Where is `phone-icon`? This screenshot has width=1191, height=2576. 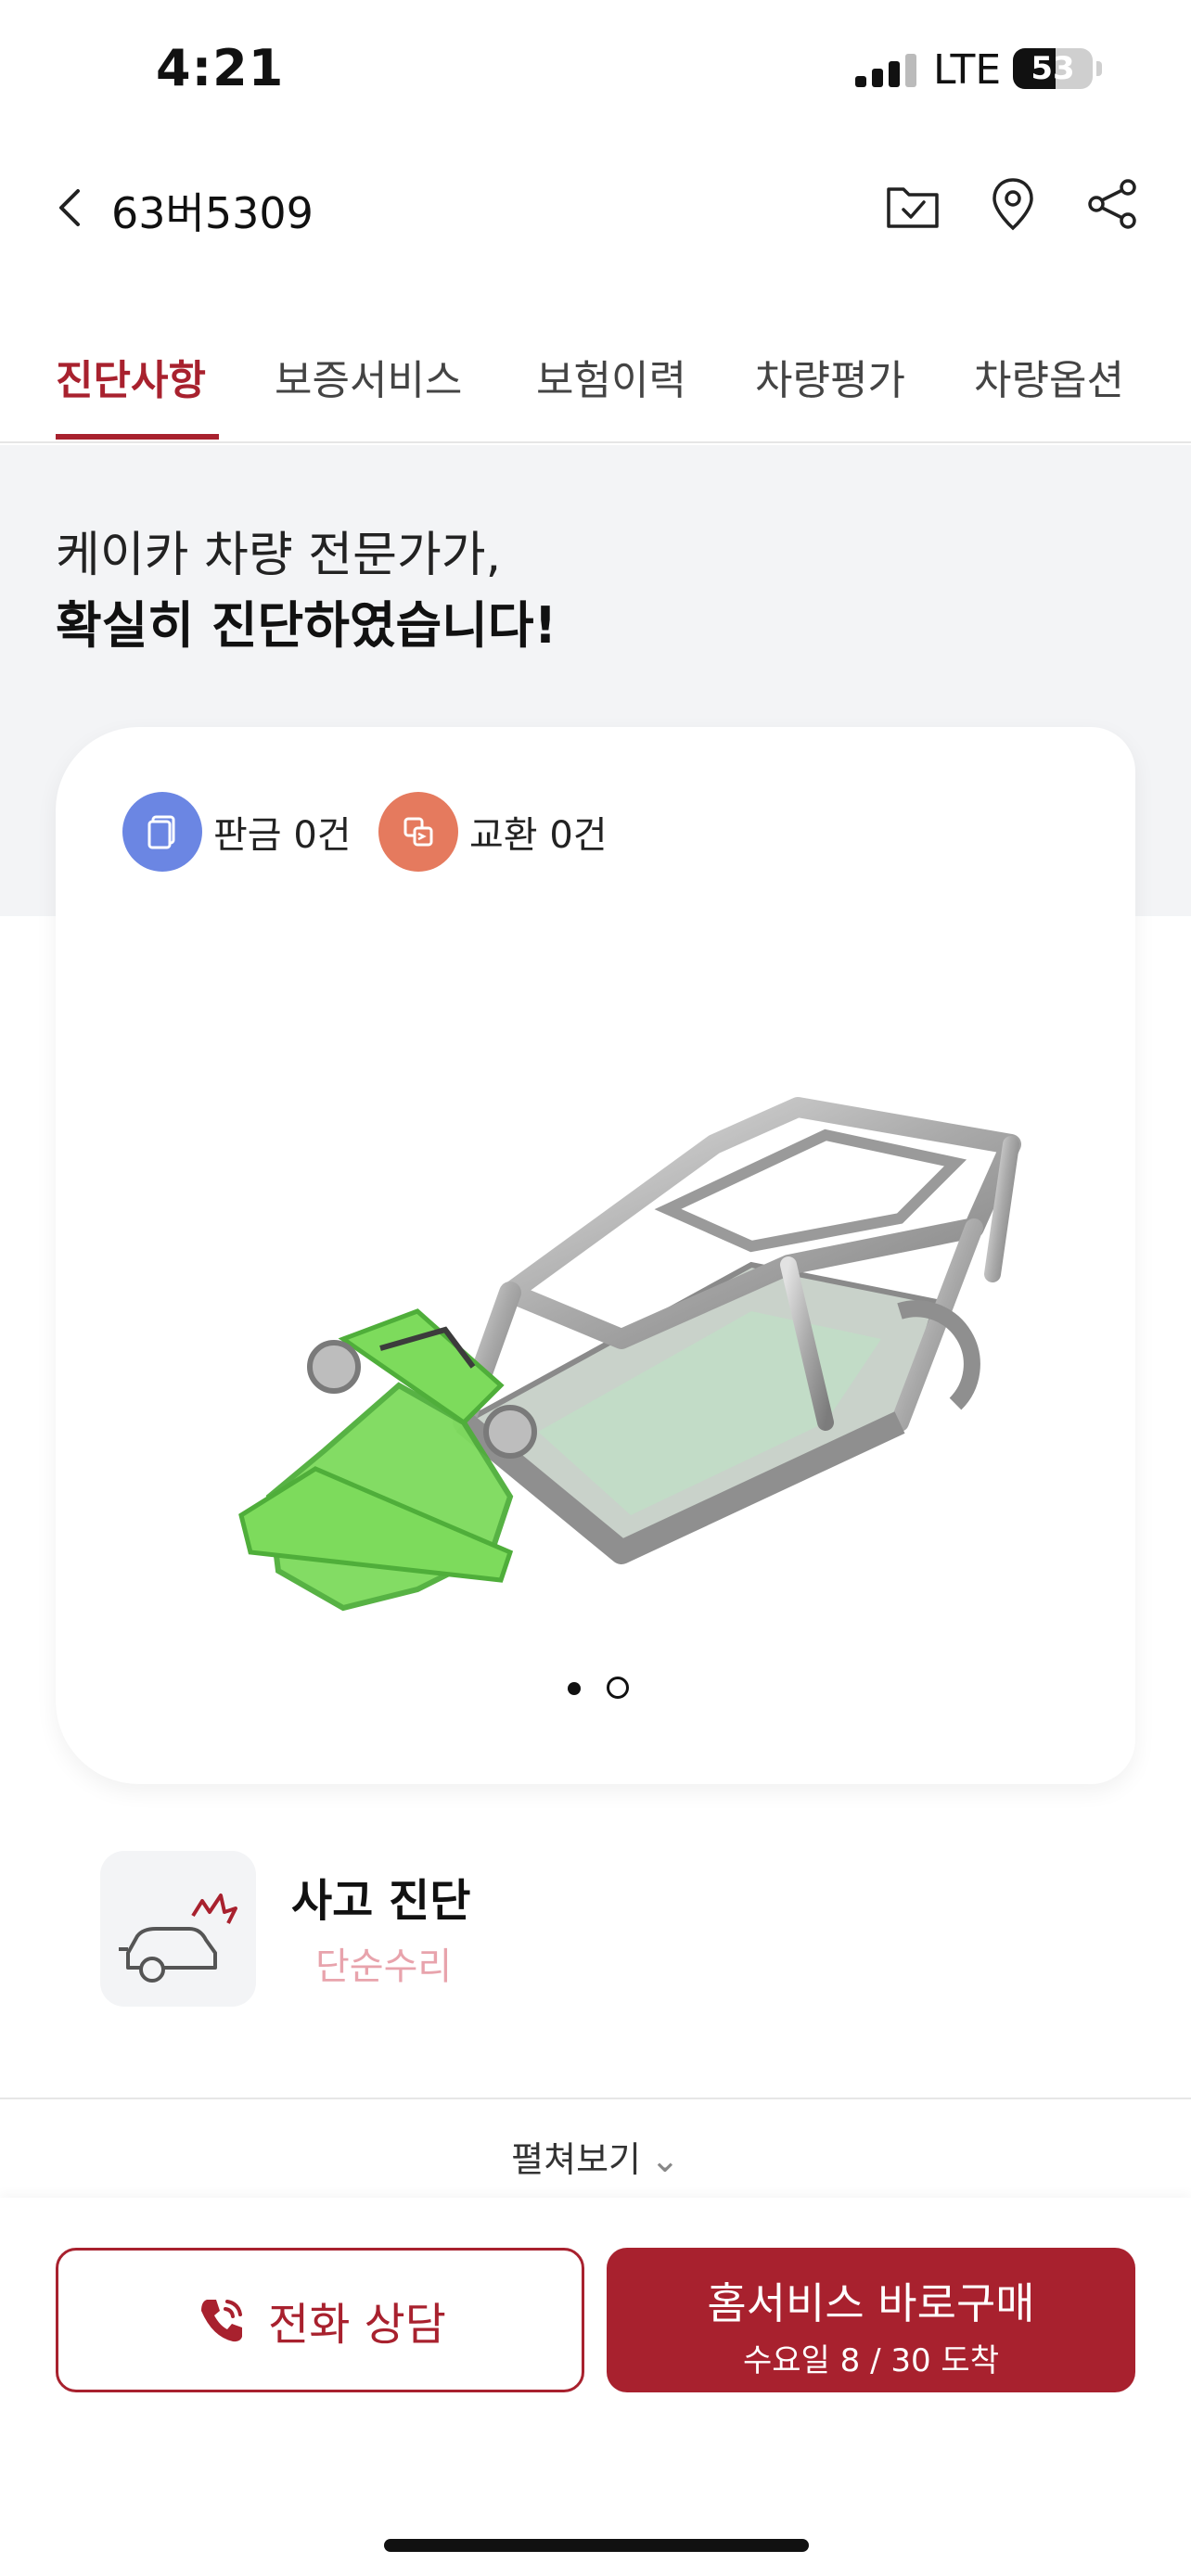 phone-icon is located at coordinates (222, 2321).